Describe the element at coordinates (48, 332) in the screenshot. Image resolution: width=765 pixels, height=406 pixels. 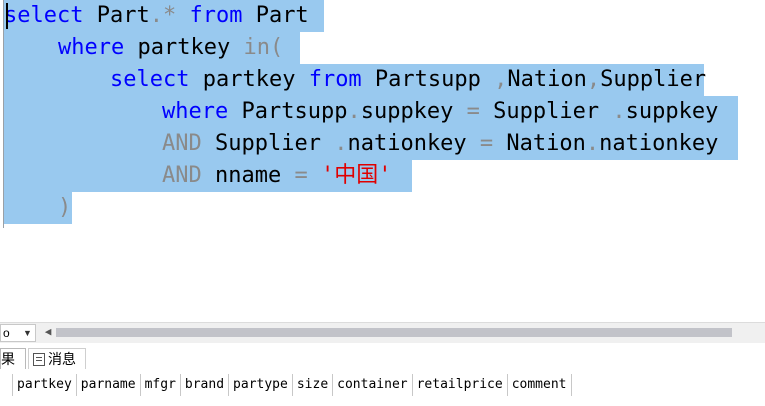
I see `scroll-left-icon: ◀` at that location.